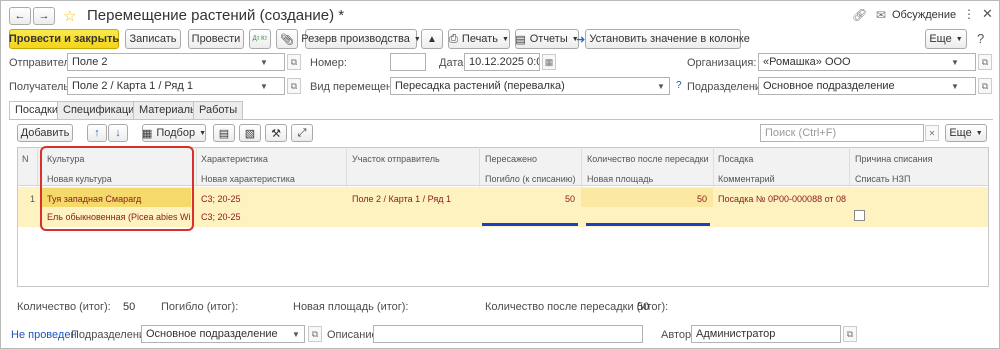  What do you see at coordinates (248, 179) in the screenshot?
I see `col-header-new-characteristic: Новая характеристика` at bounding box center [248, 179].